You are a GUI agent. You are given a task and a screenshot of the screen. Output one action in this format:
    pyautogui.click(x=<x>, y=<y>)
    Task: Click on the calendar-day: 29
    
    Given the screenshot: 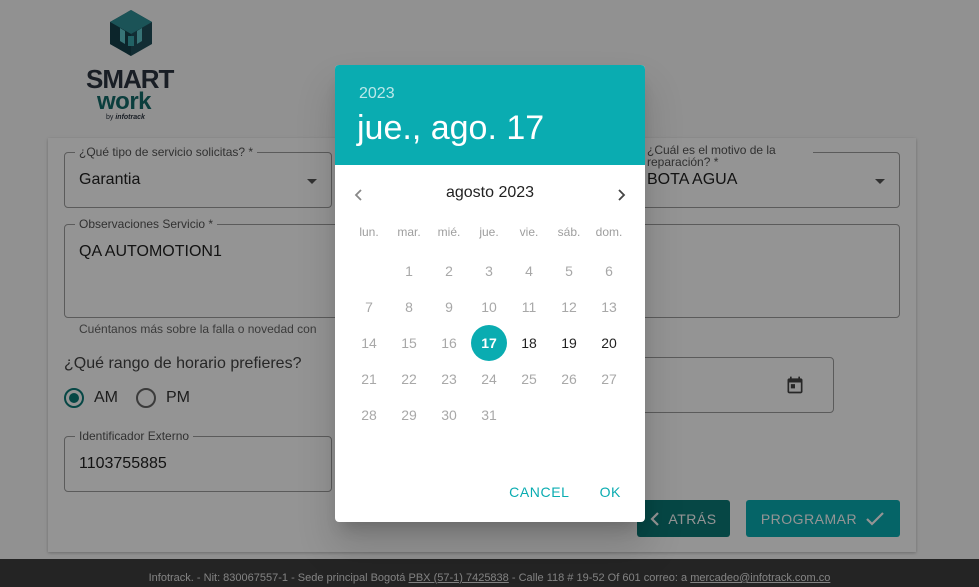 What is the action you would take?
    pyautogui.click(x=409, y=415)
    